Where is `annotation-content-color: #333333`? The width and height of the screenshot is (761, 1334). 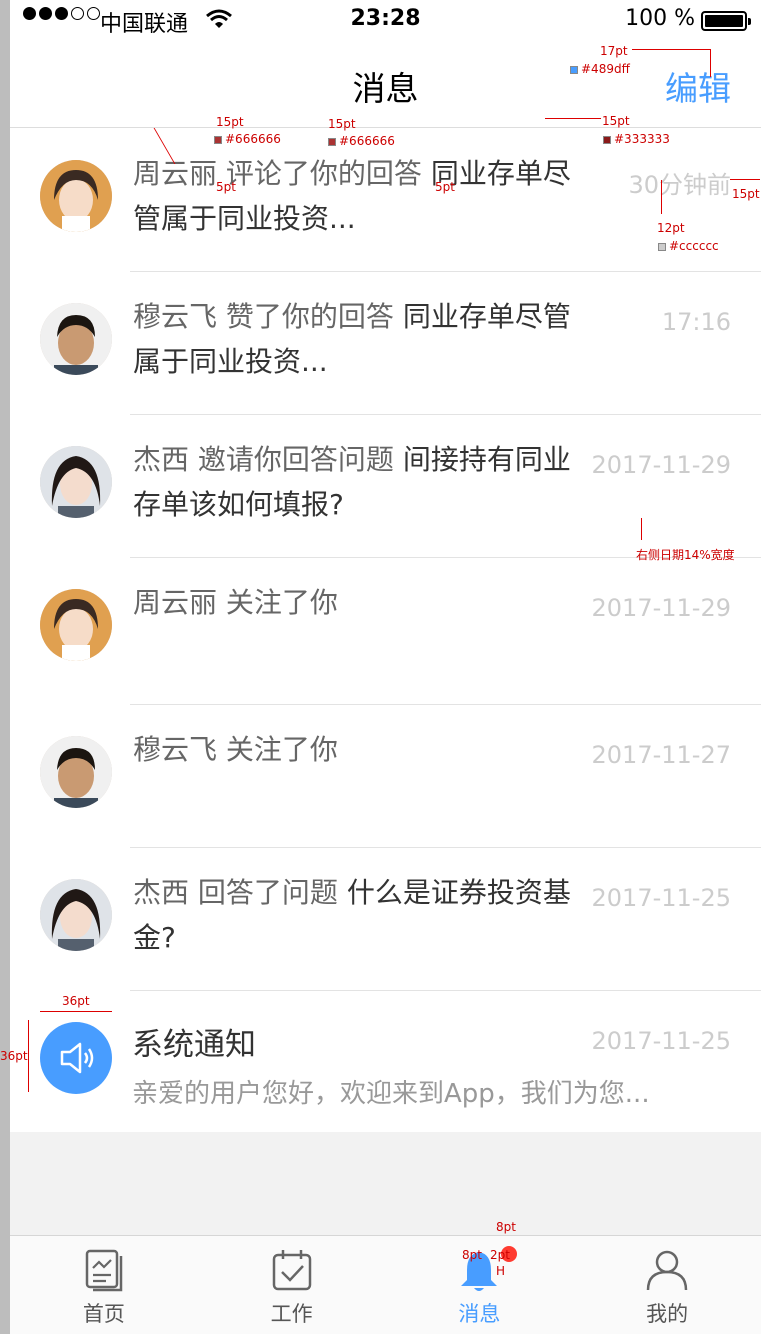 annotation-content-color: #333333 is located at coordinates (636, 139).